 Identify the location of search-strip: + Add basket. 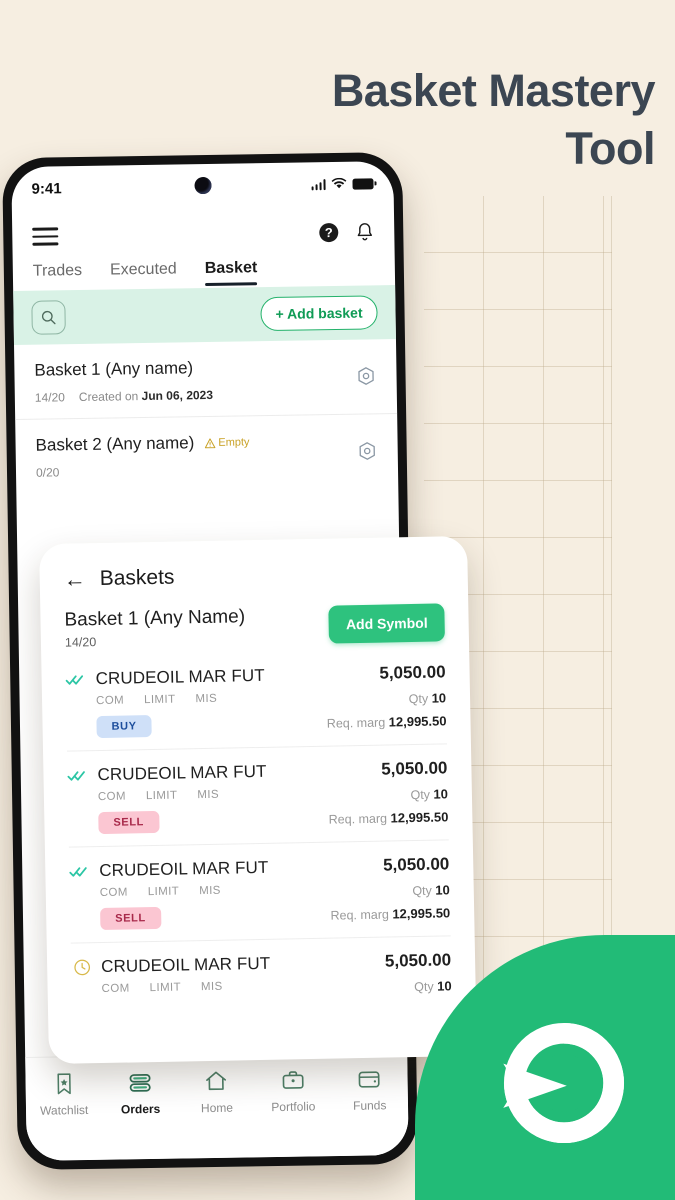
(204, 315).